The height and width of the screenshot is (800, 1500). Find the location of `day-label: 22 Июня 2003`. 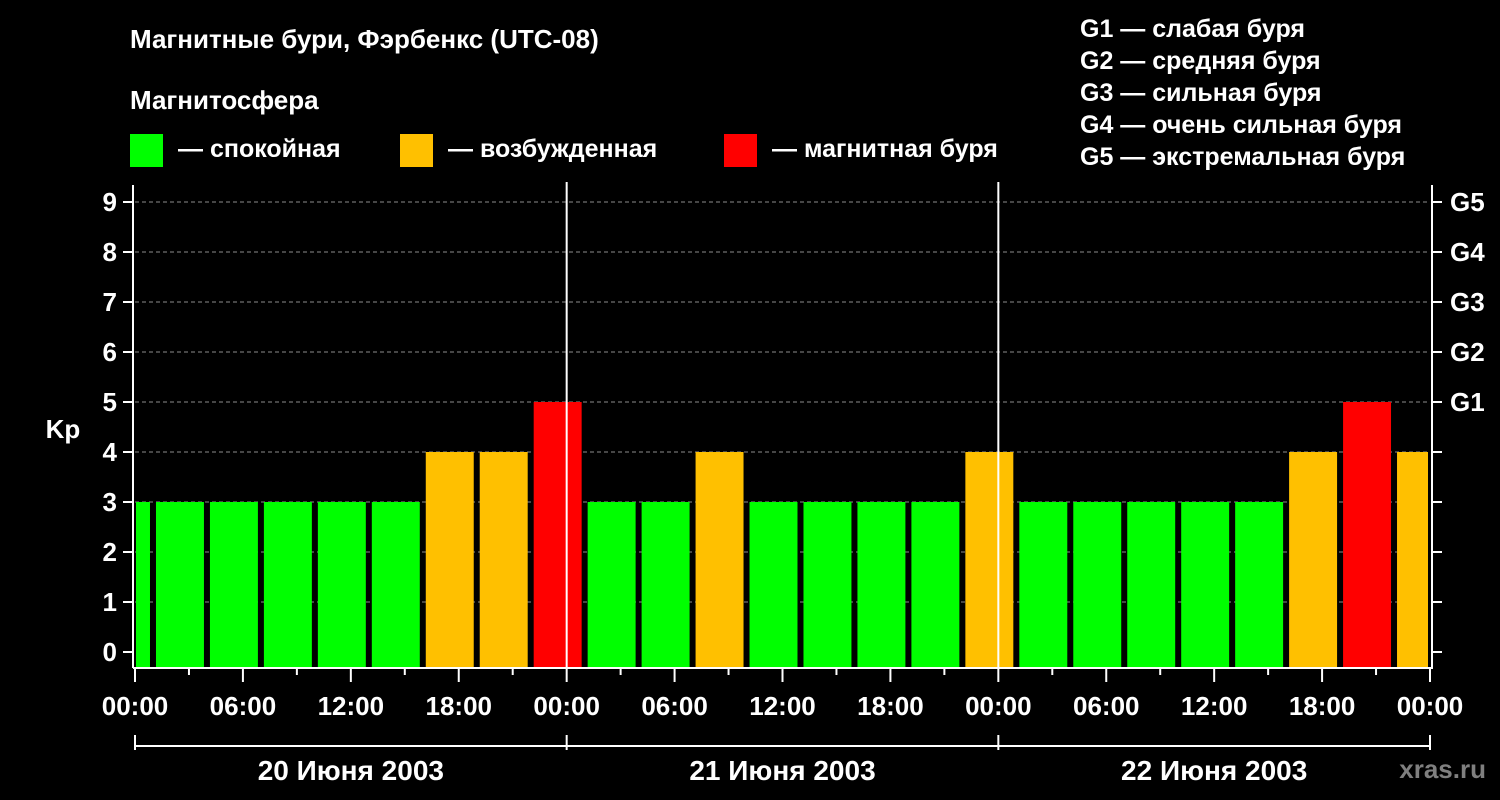

day-label: 22 Июня 2003 is located at coordinates (1214, 770).